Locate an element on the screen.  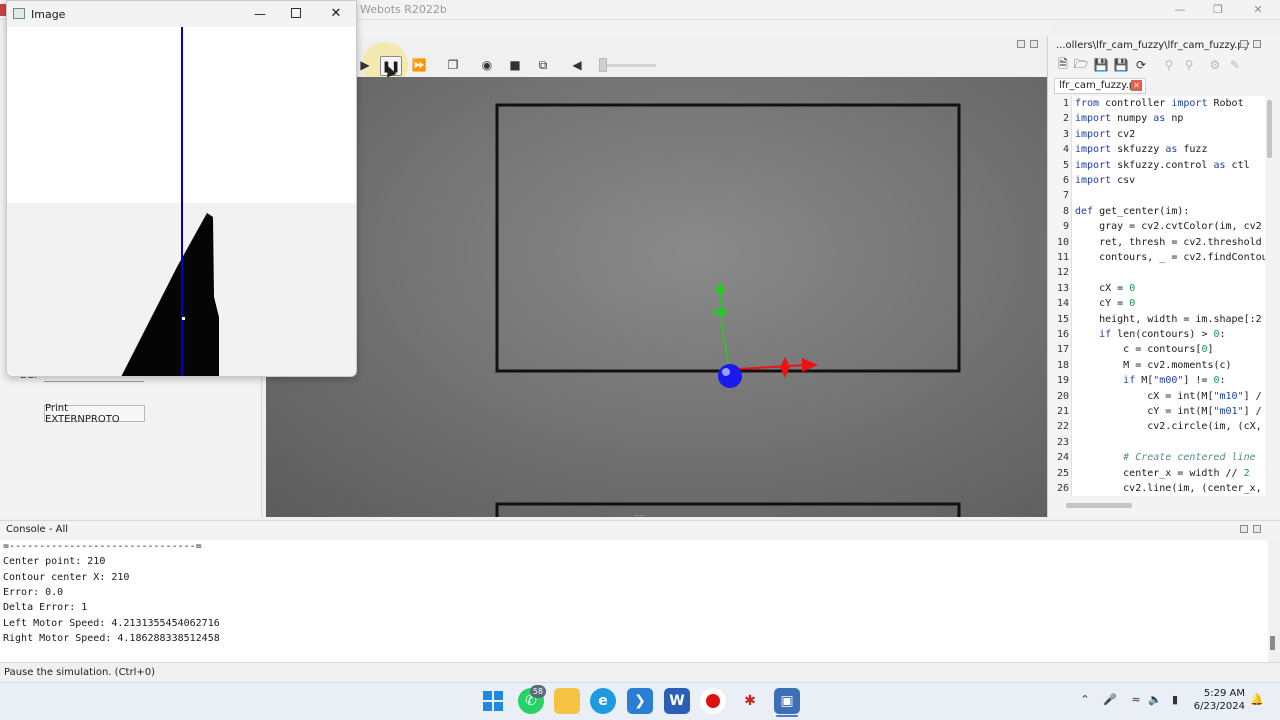
line-track-lower is located at coordinates (728, 509).